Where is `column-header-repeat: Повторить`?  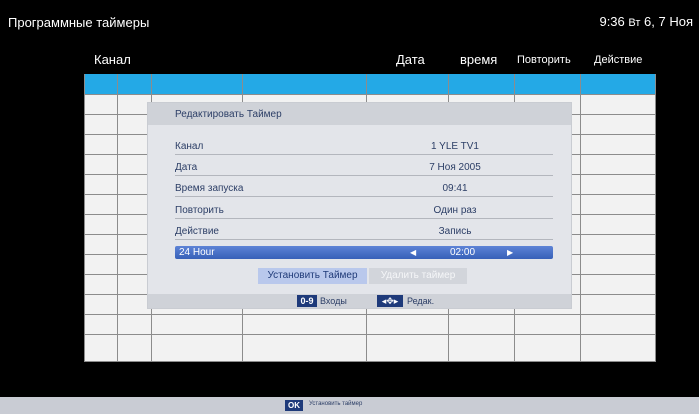
column-header-repeat: Повторить is located at coordinates (544, 60).